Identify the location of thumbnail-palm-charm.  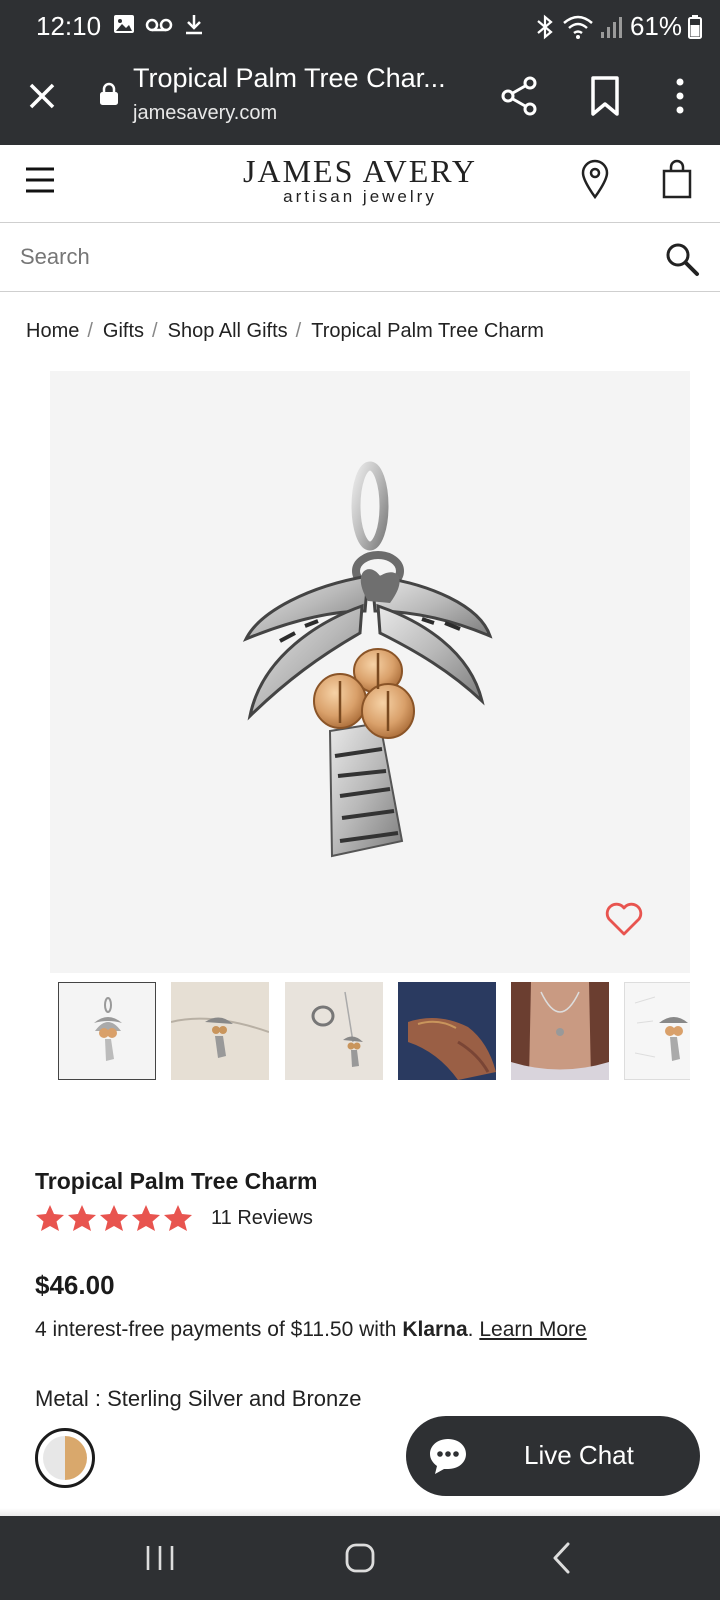
(108, 1029).